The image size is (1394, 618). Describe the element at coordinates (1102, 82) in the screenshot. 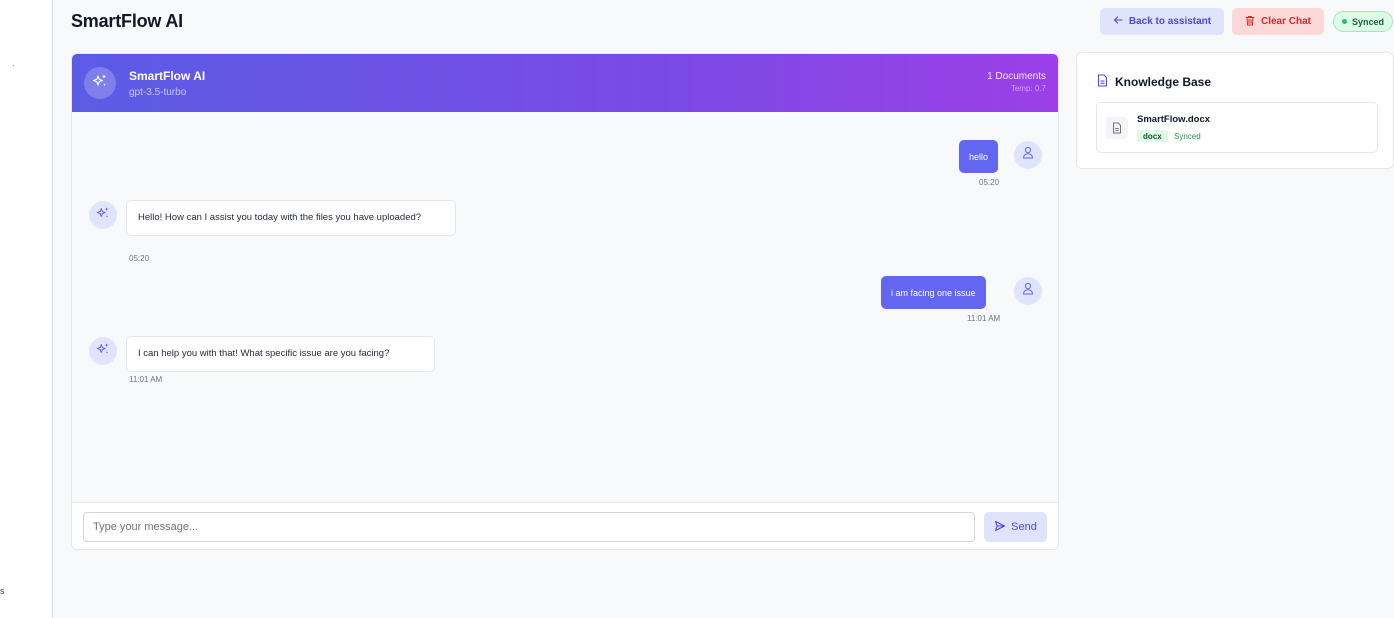

I see `document-icon` at that location.